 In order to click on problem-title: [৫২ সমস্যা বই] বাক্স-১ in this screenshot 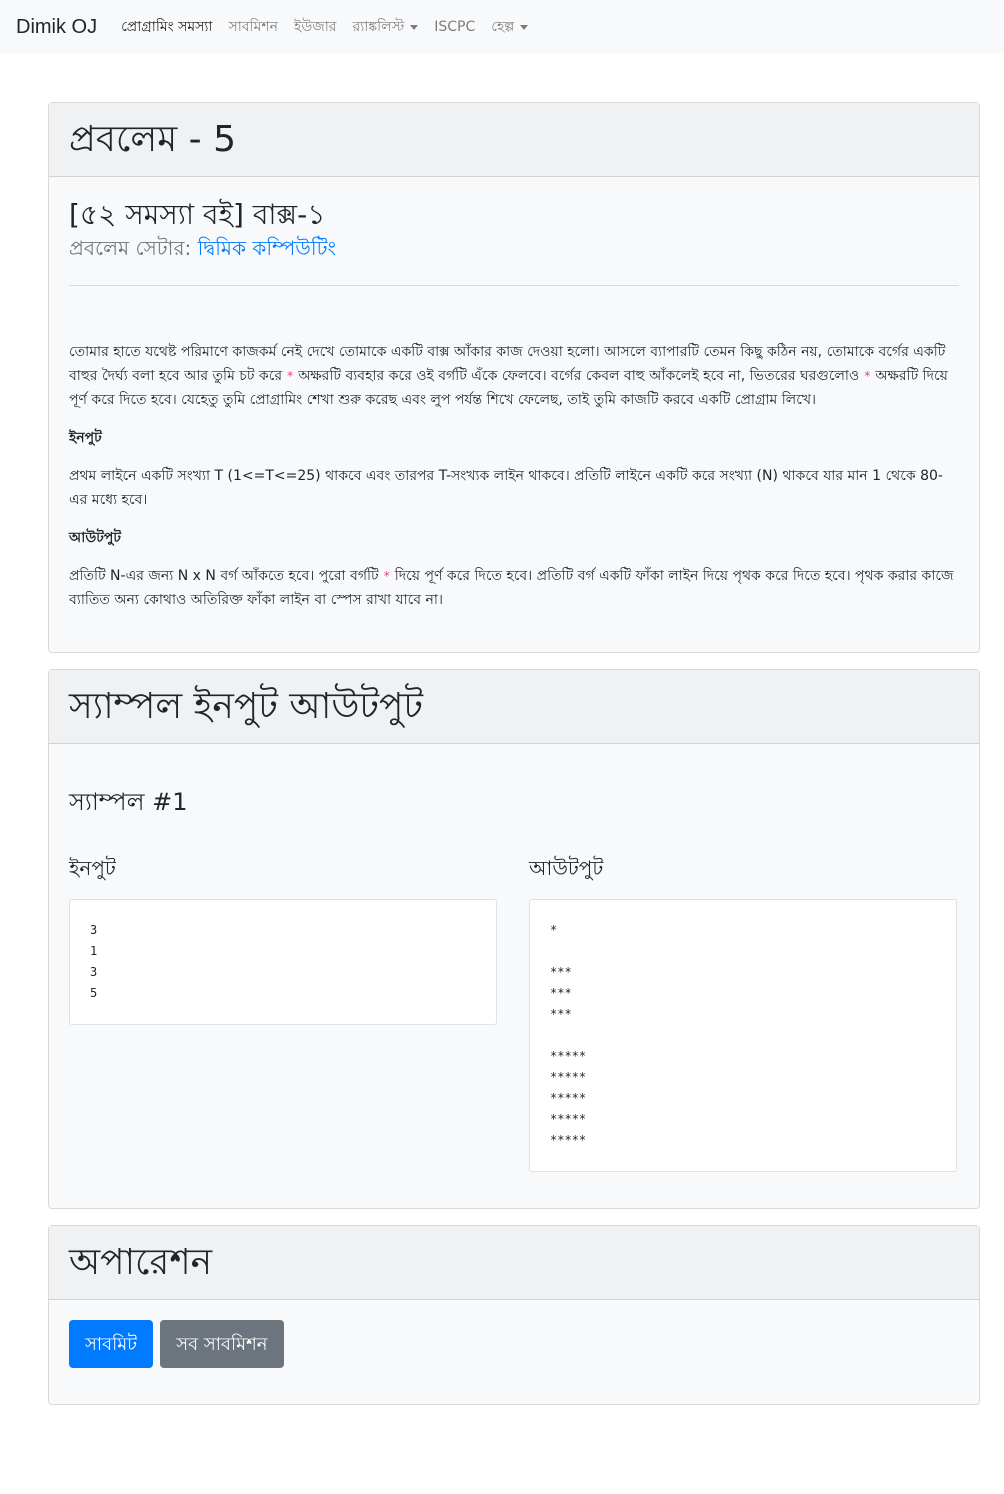, I will do `click(197, 214)`.